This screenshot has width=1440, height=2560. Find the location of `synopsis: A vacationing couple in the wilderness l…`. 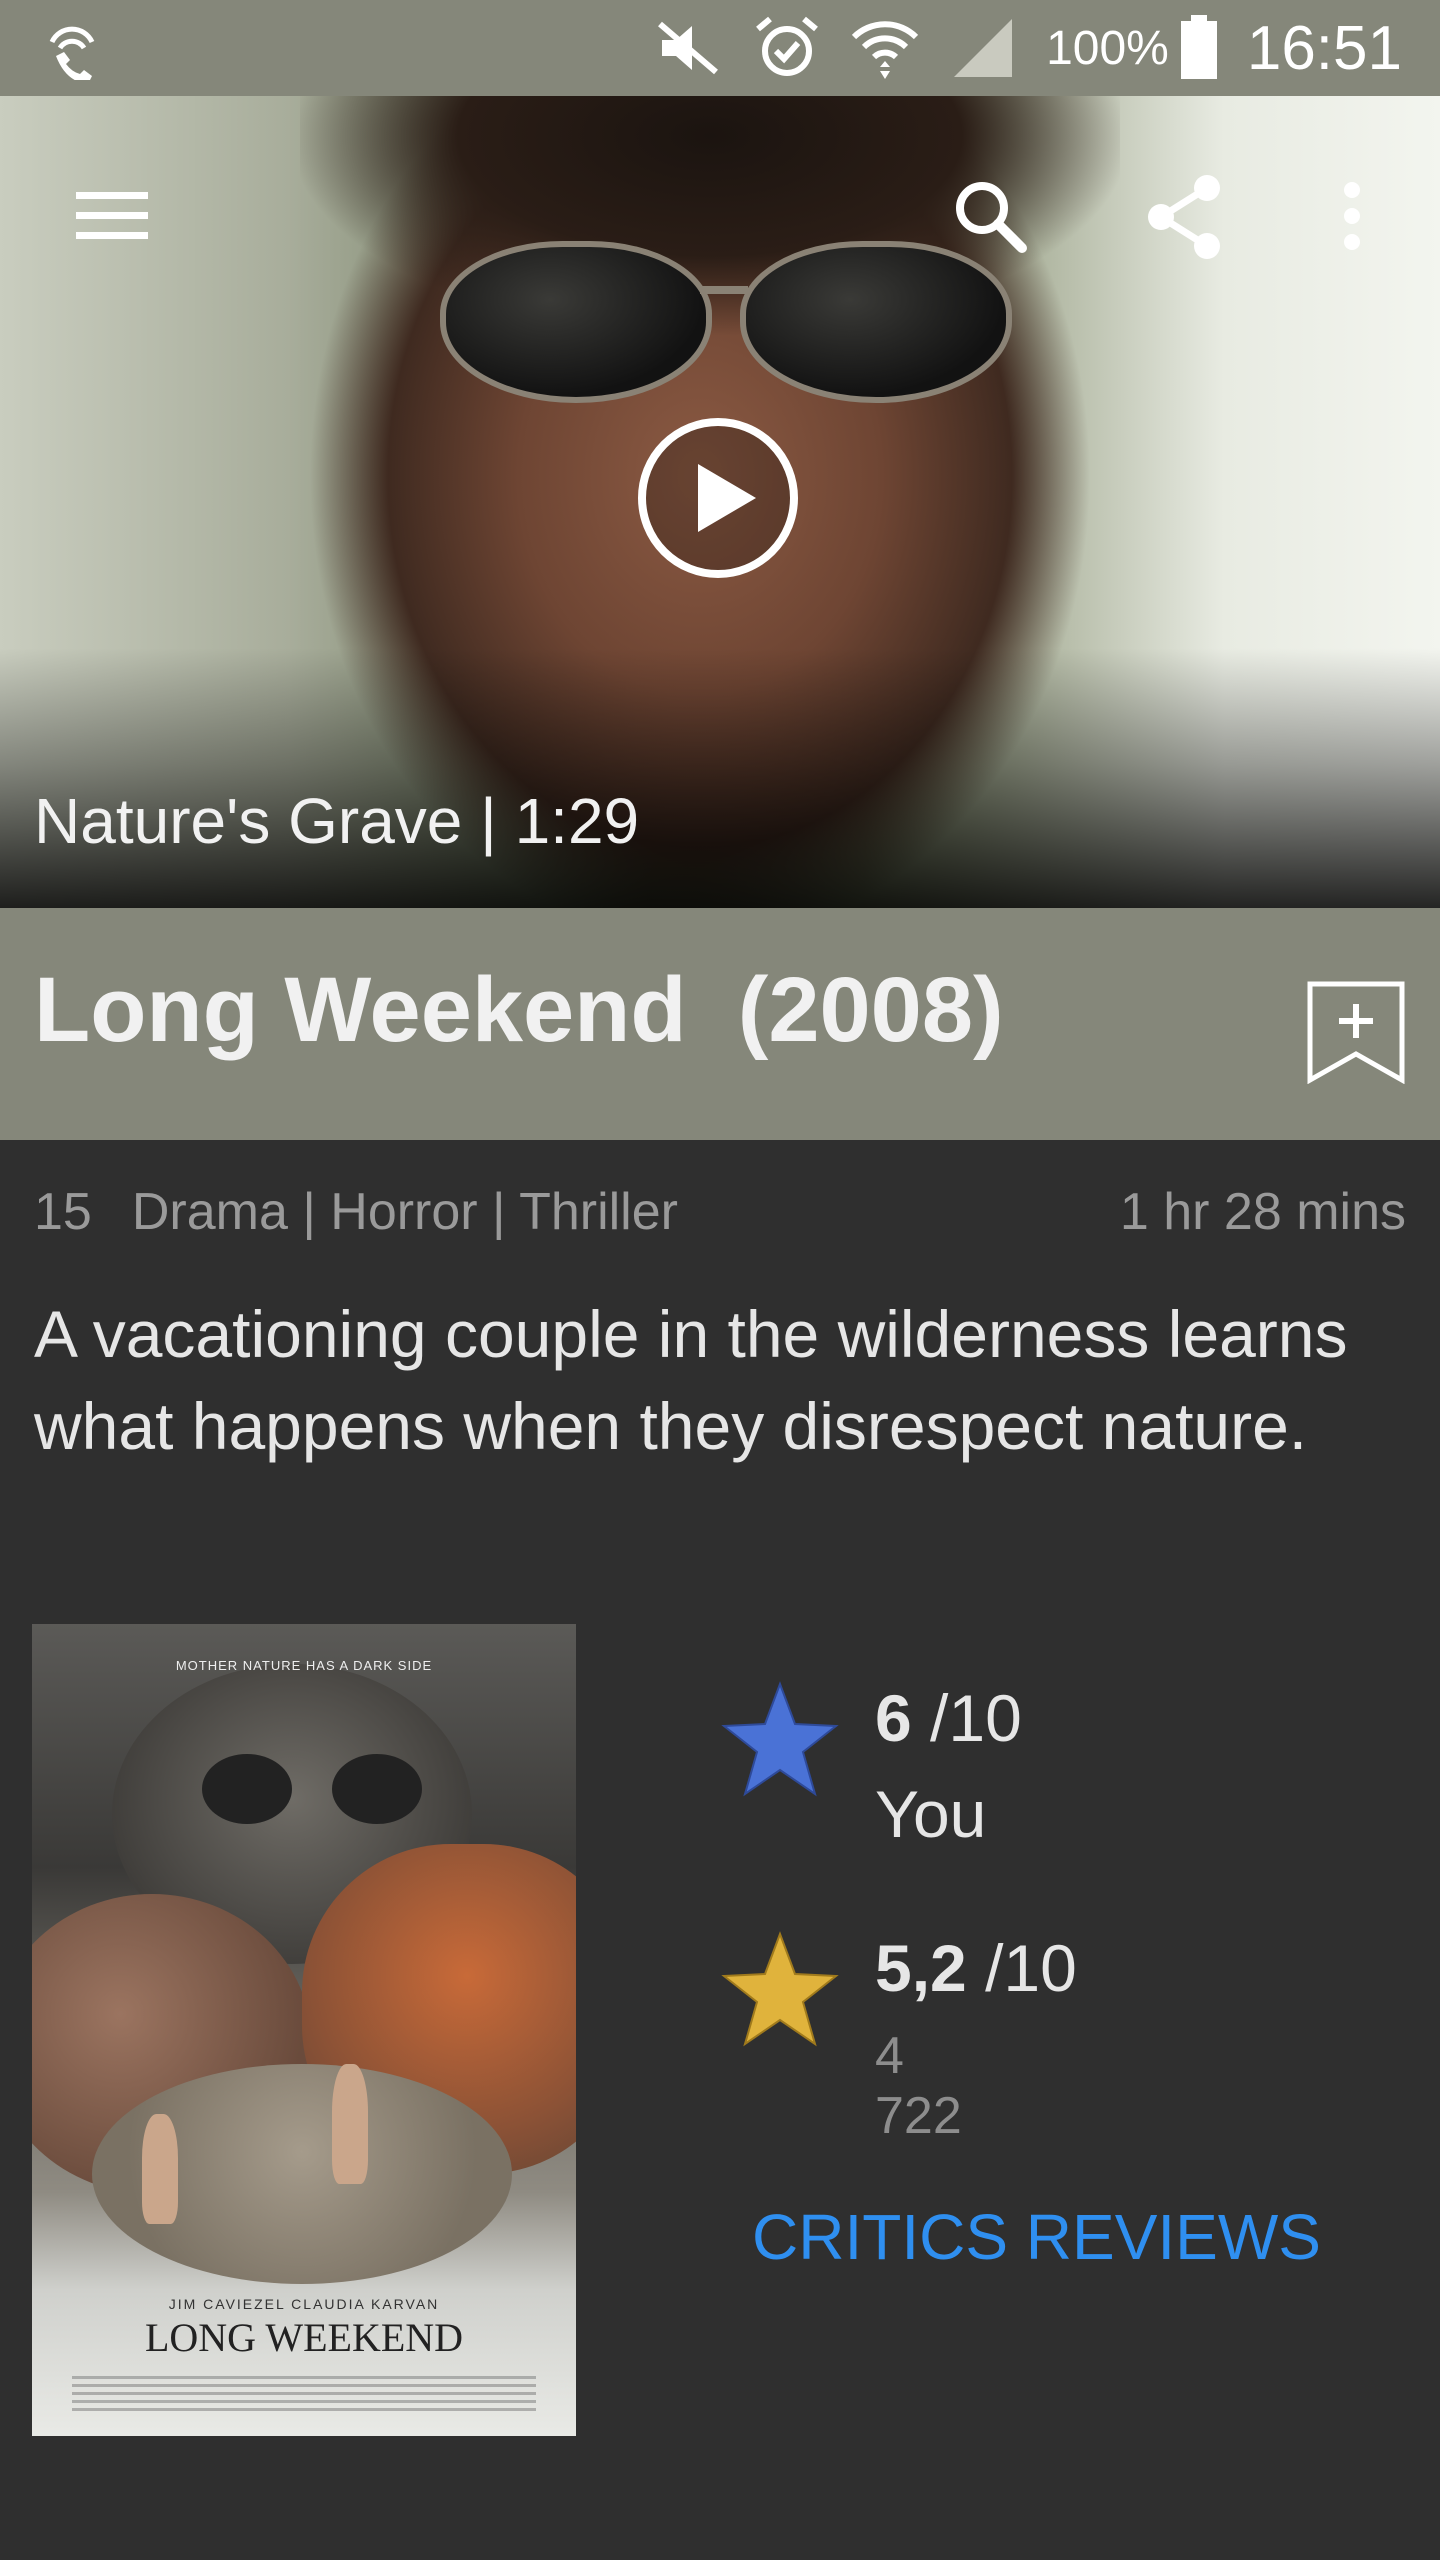

synopsis: A vacationing couple in the wilderness l… is located at coordinates (691, 1380).